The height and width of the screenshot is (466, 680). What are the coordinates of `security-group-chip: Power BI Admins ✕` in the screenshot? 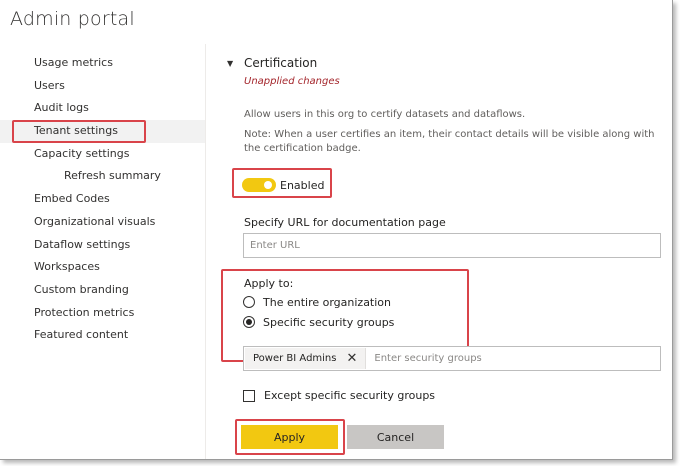 It's located at (306, 358).